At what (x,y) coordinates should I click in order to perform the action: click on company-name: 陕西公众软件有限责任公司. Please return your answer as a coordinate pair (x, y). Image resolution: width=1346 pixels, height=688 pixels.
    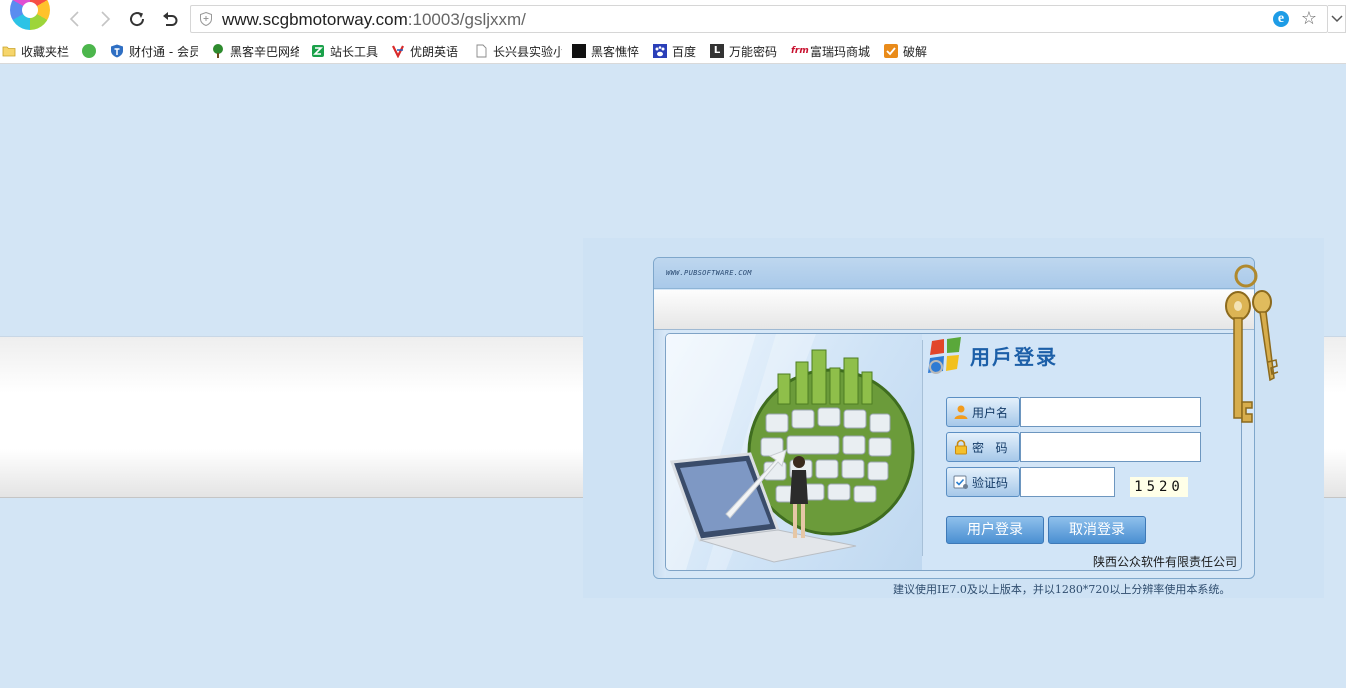
    Looking at the image, I should click on (1165, 562).